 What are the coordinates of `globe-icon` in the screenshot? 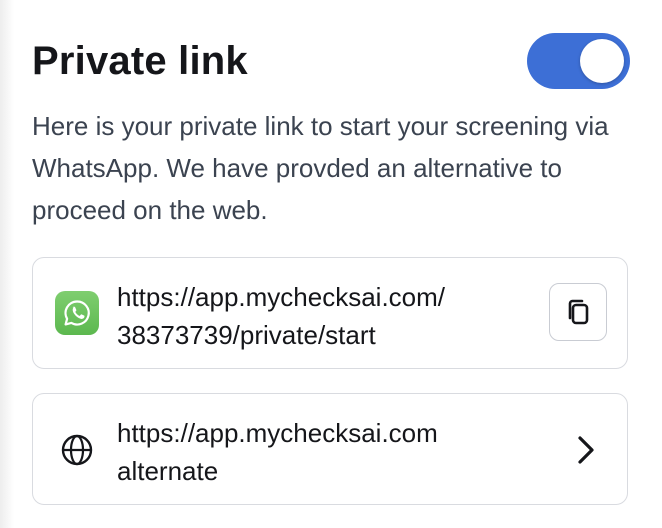 It's located at (77, 450).